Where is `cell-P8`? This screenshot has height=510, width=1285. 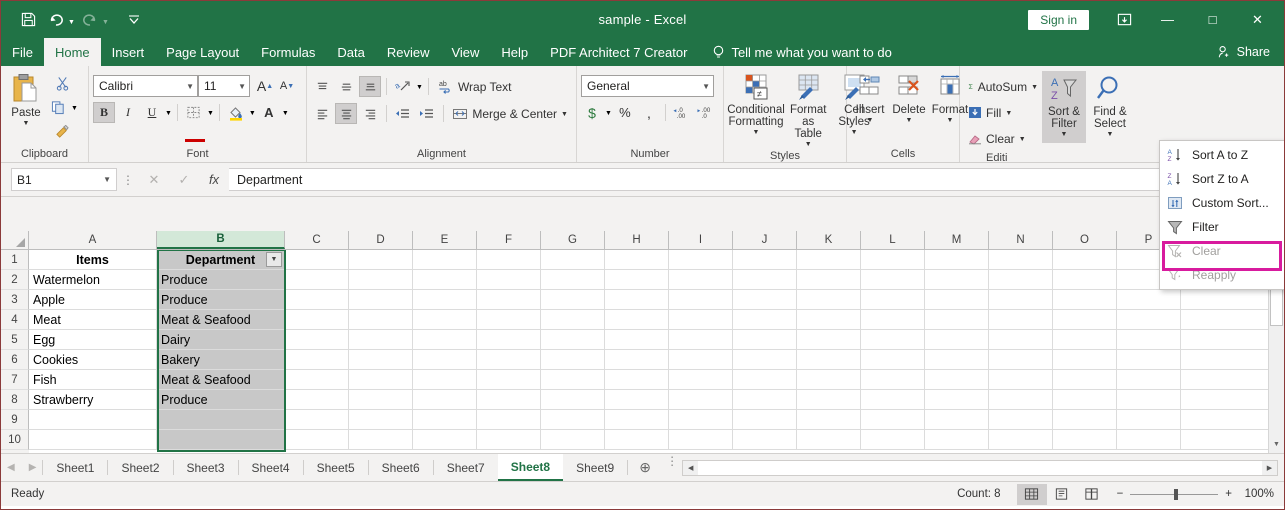
cell-P8 is located at coordinates (1149, 399).